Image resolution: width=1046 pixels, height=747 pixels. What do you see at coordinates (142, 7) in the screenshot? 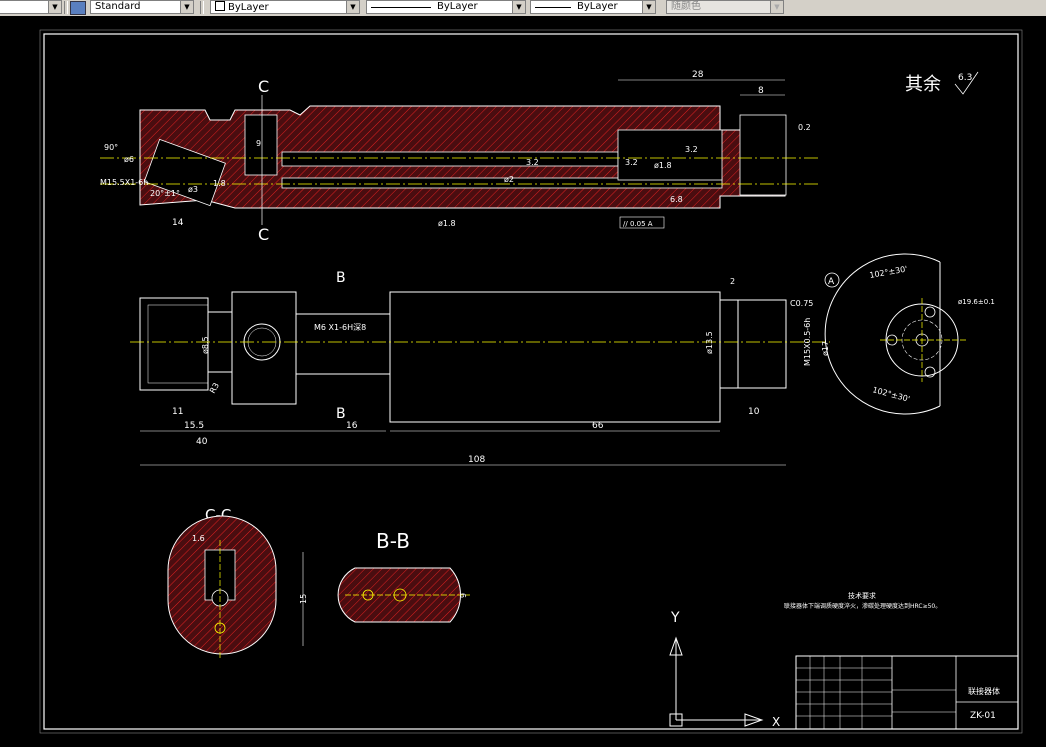
I see `text-style-select: Standard ▼` at bounding box center [142, 7].